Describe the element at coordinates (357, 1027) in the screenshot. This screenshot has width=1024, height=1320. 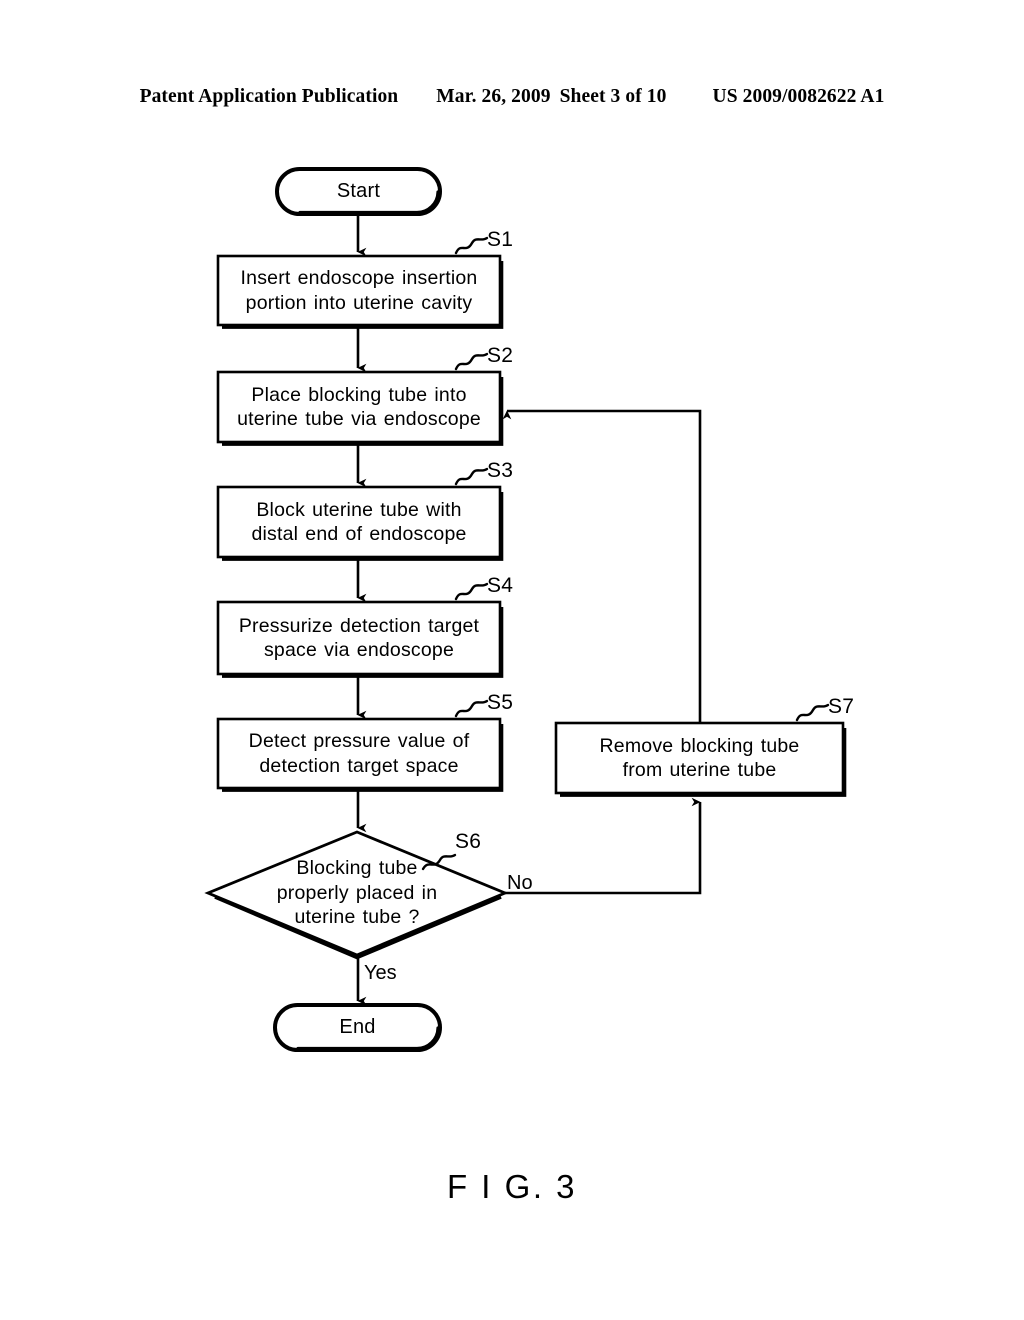
I see `end-terminal-shape` at that location.